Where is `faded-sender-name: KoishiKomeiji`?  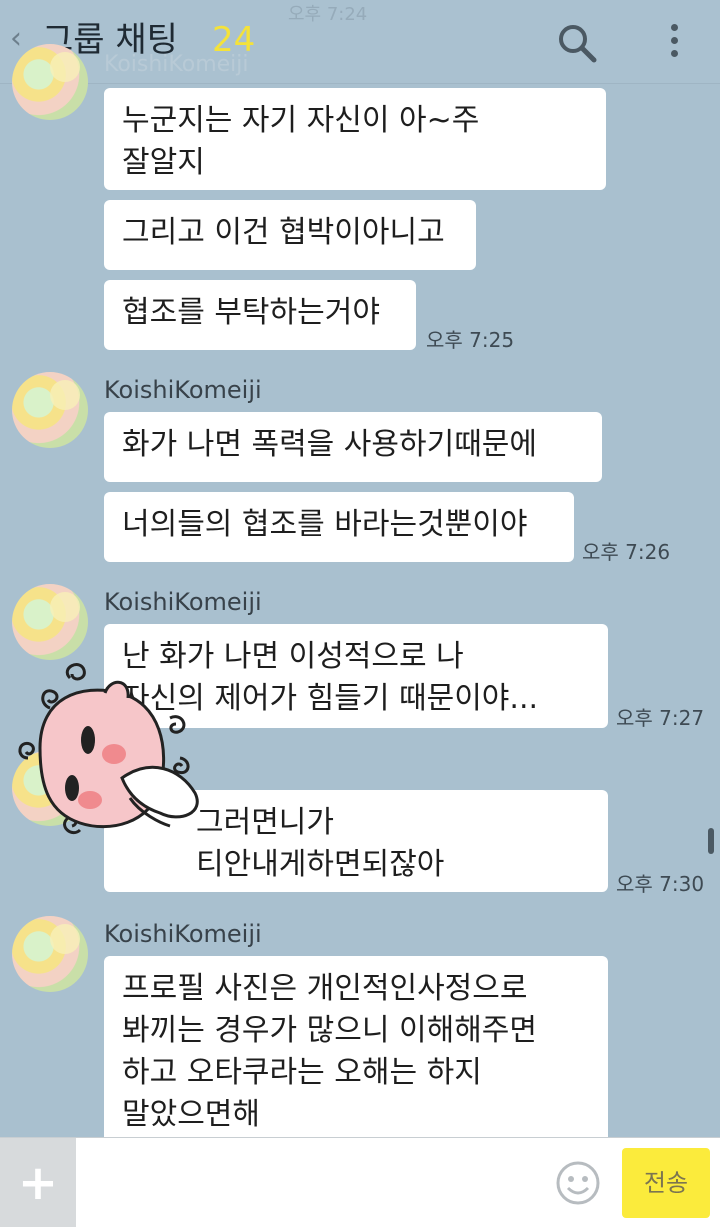
faded-sender-name: KoishiKomeiji is located at coordinates (176, 64).